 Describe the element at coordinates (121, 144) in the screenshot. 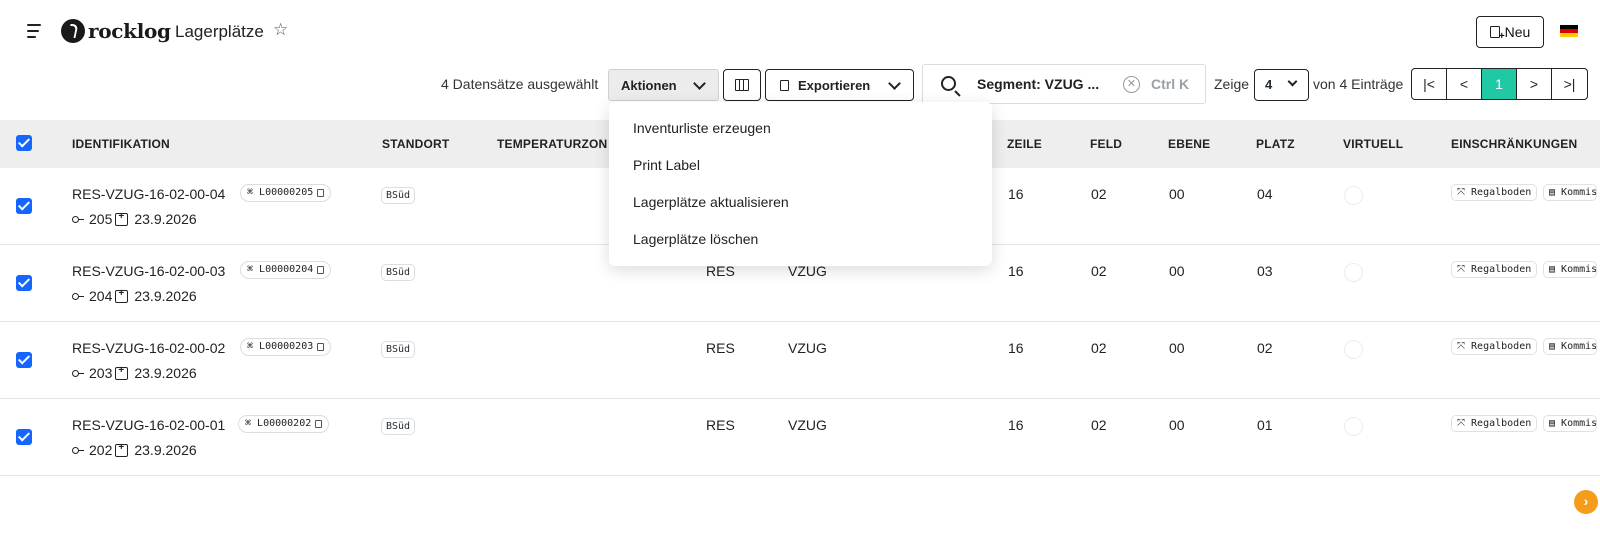

I see `column-header: IDENTIFIKATION` at that location.